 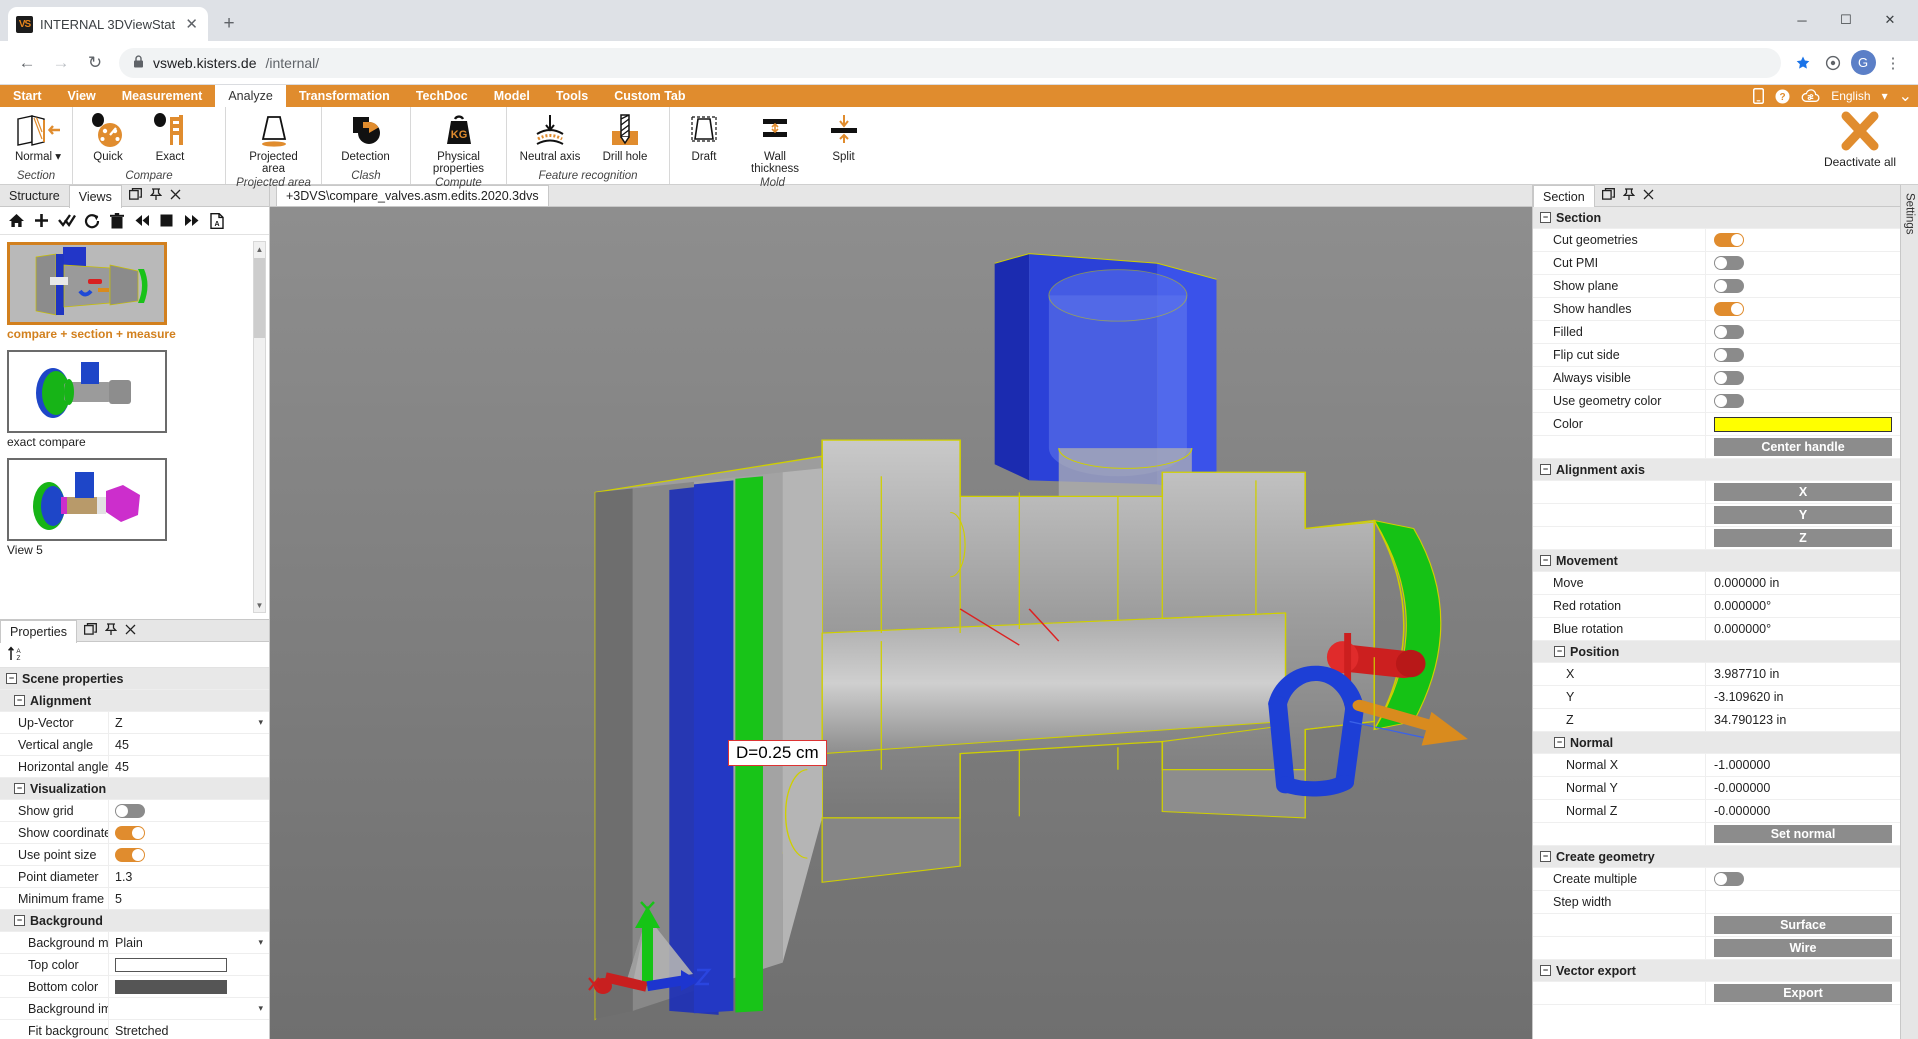 I want to click on property-group-header: − Alignment, so click(x=134, y=701).